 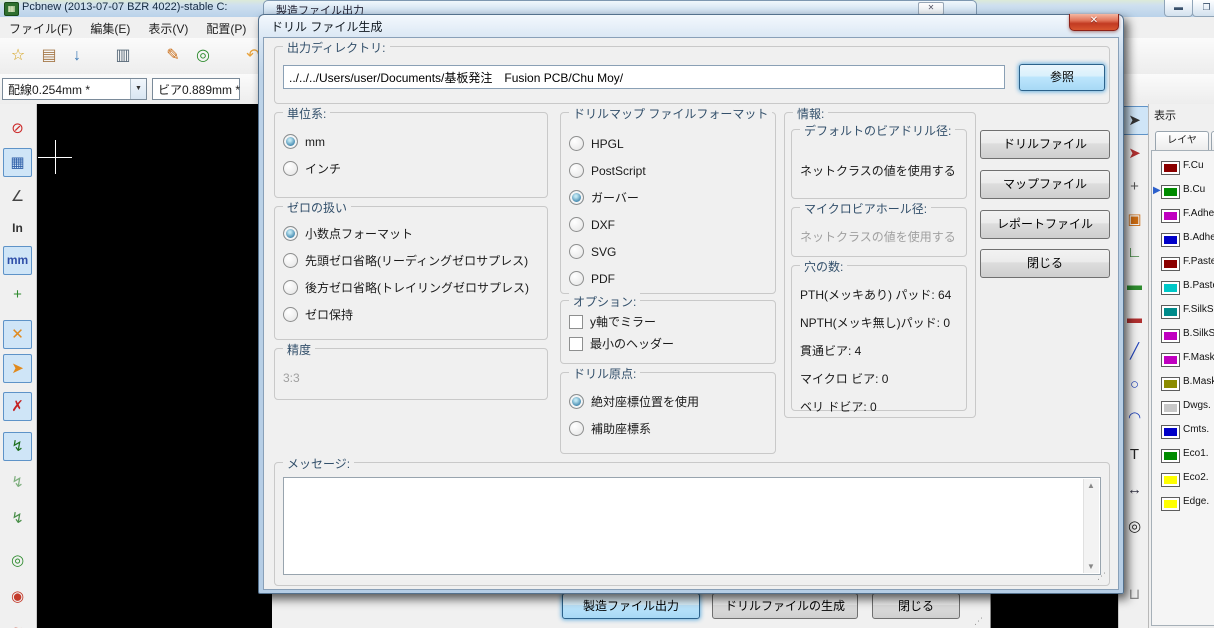 I want to click on add-zone-icon: ▬, so click(x=1134, y=285).